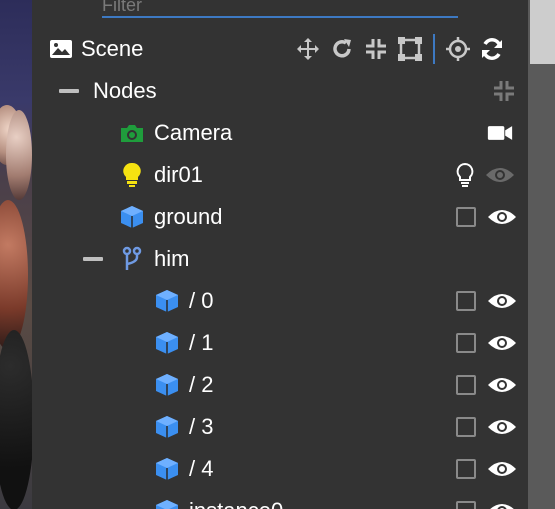  Describe the element at coordinates (500, 133) in the screenshot. I see `video-camera-icon` at that location.